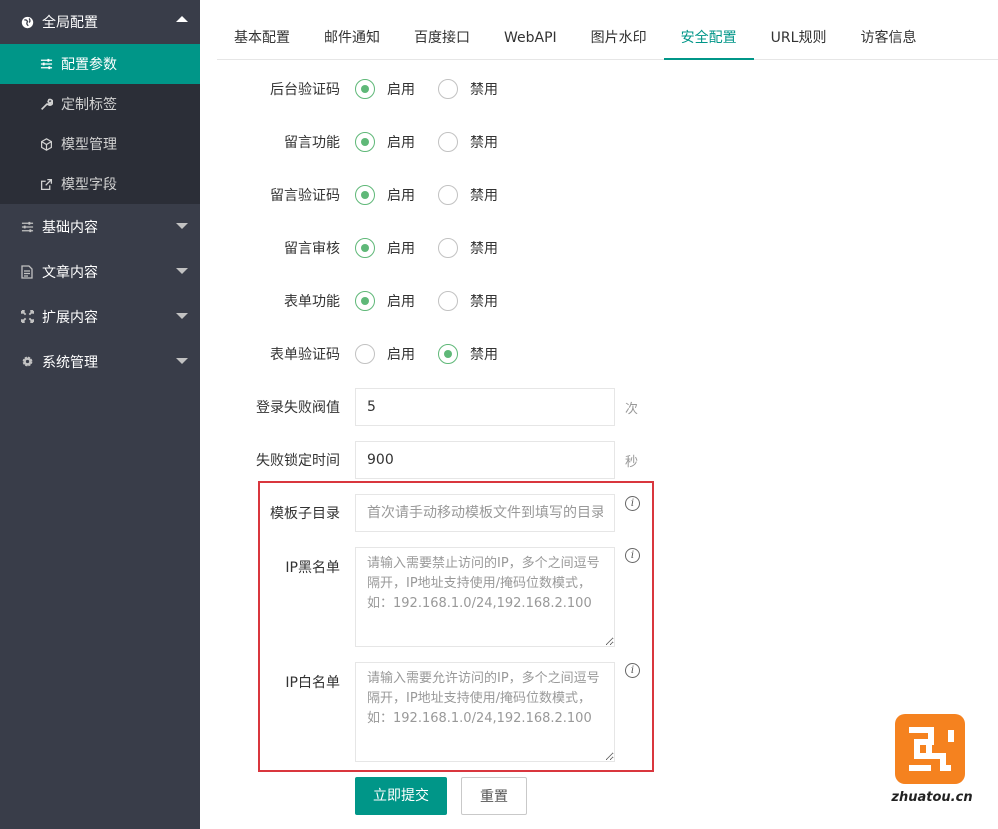 This screenshot has width=998, height=829. Describe the element at coordinates (430, 195) in the screenshot. I see `radio-row: 留言验证码 启用 禁用` at that location.